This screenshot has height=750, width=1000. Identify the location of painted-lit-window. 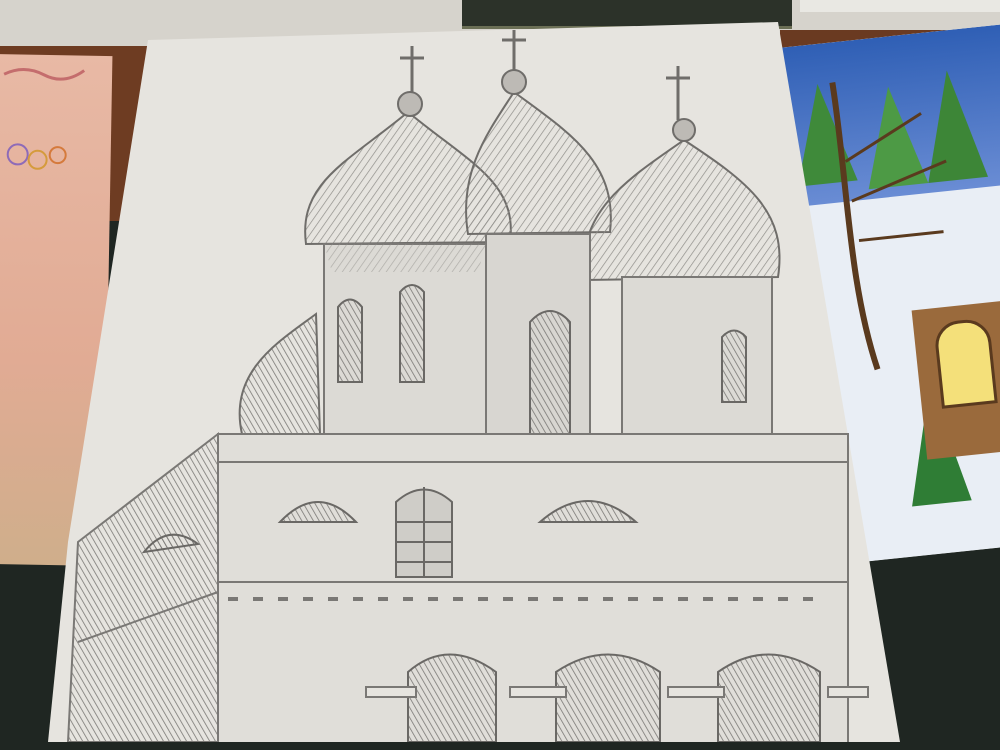
(965, 363).